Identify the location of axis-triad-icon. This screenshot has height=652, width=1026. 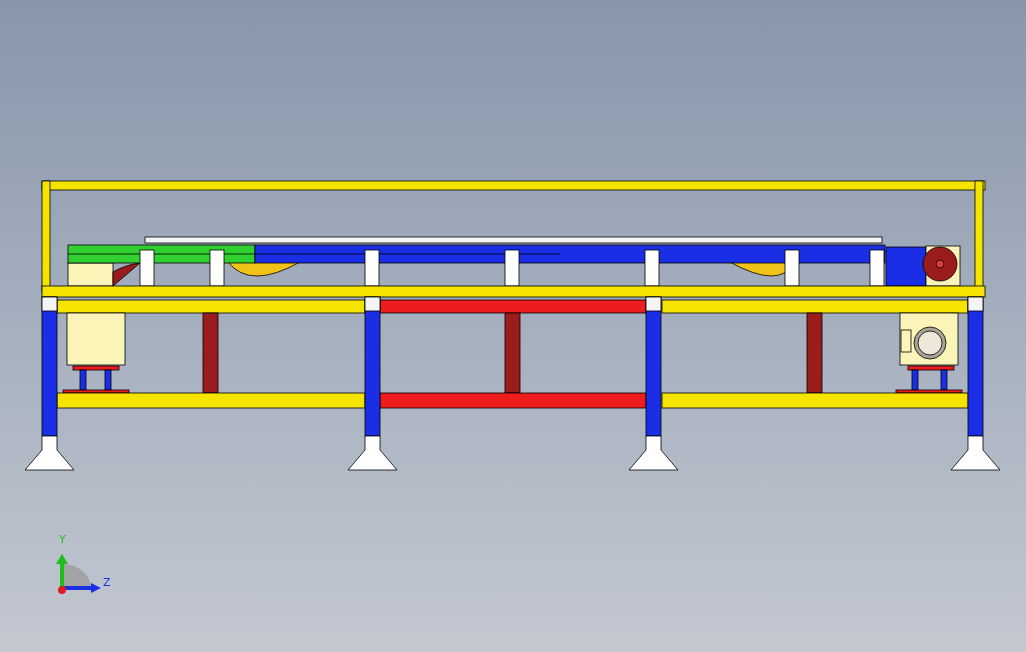
(78, 574).